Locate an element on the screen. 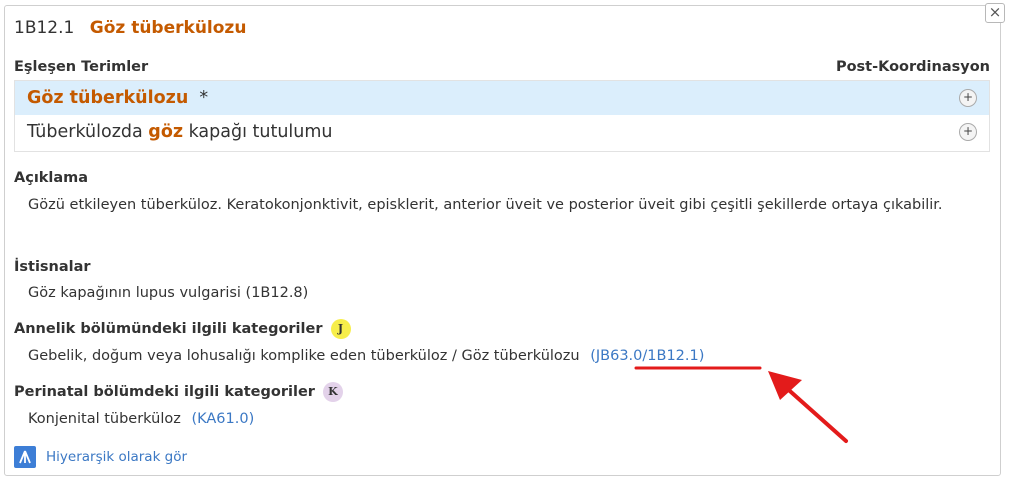  matching-term-row: Tüberkülozda göz kapağı tutulumu + is located at coordinates (502, 132).